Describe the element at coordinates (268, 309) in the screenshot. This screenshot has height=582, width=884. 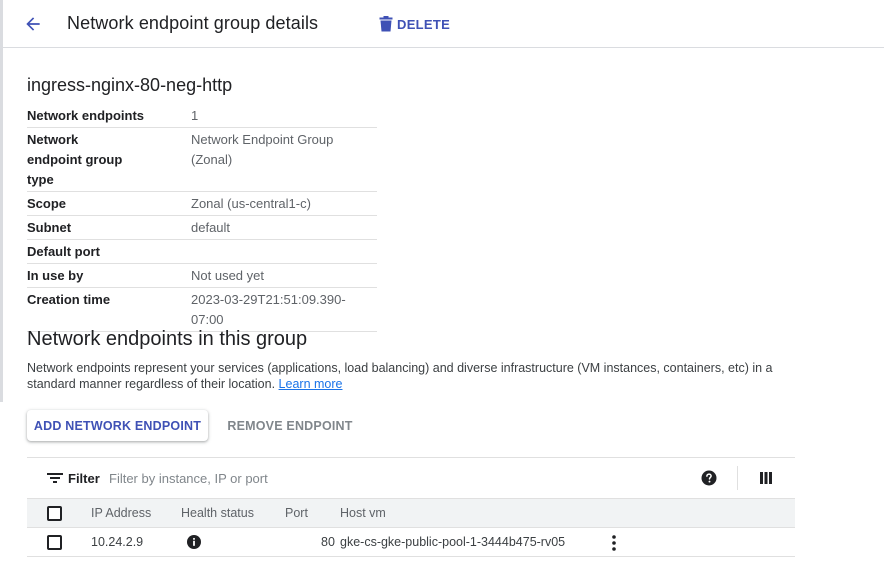
I see `detail-value: 2023-03-29T21:51:09.390-07:00` at that location.